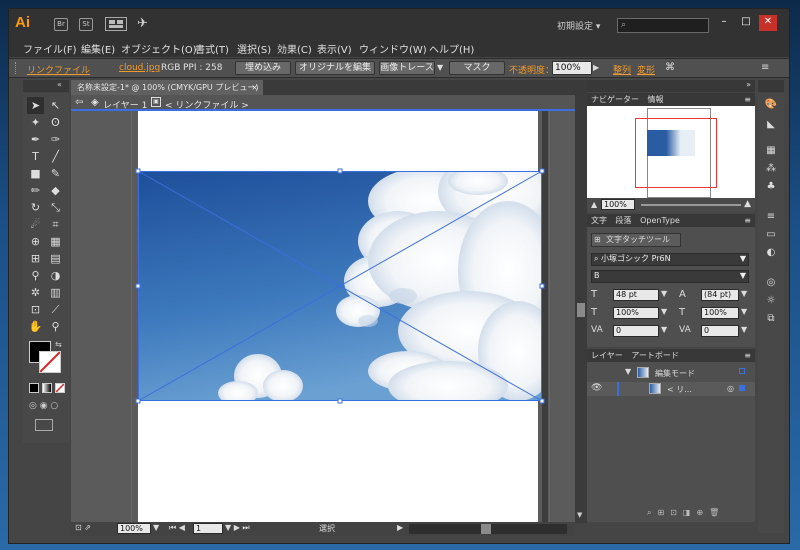 The width and height of the screenshot is (800, 550). Describe the element at coordinates (294, 48) in the screenshot. I see `menu-effect: 効果(C)` at that location.